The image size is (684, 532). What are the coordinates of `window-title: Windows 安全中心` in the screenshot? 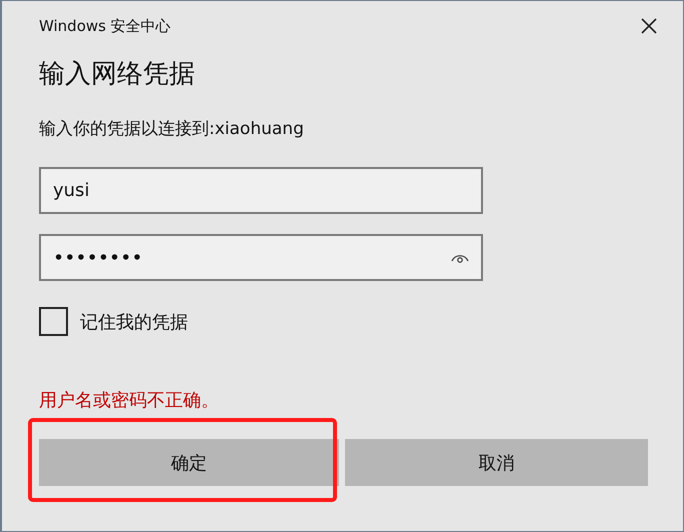 It's located at (105, 26).